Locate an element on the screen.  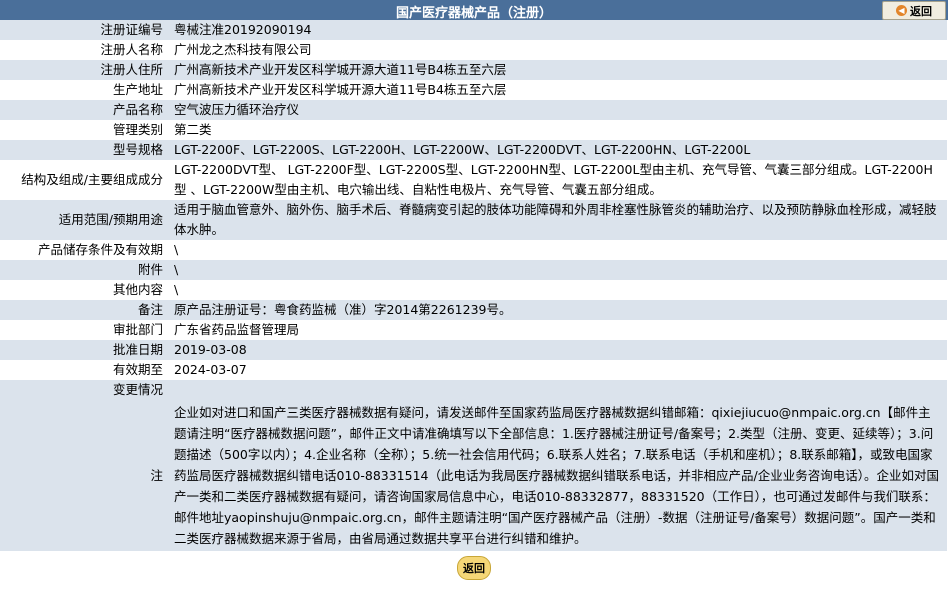
field-value: 2019-03-08 is located at coordinates (557, 350).